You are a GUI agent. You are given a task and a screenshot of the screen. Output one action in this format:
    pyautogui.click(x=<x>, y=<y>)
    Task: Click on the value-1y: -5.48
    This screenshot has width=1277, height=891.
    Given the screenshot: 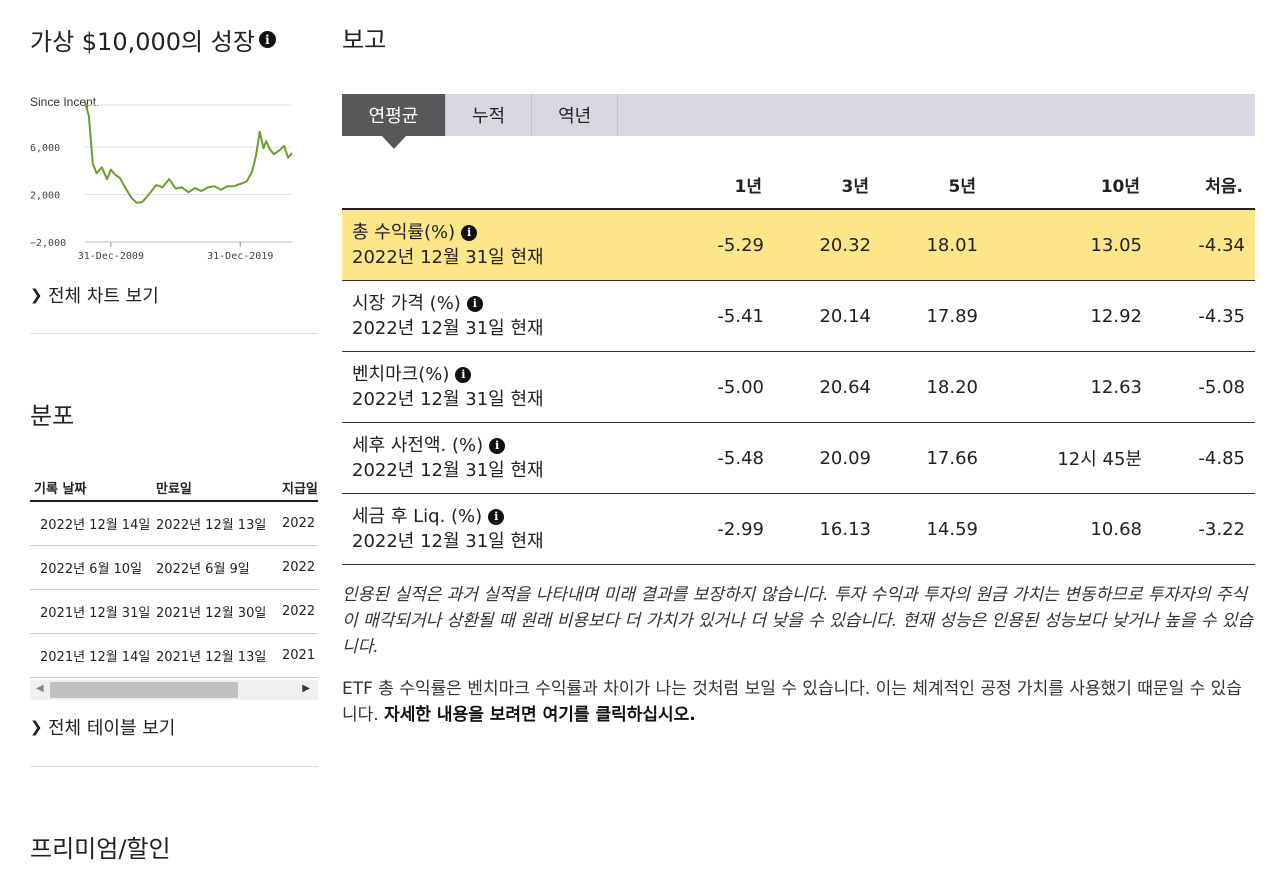 What is the action you would take?
    pyautogui.click(x=740, y=458)
    